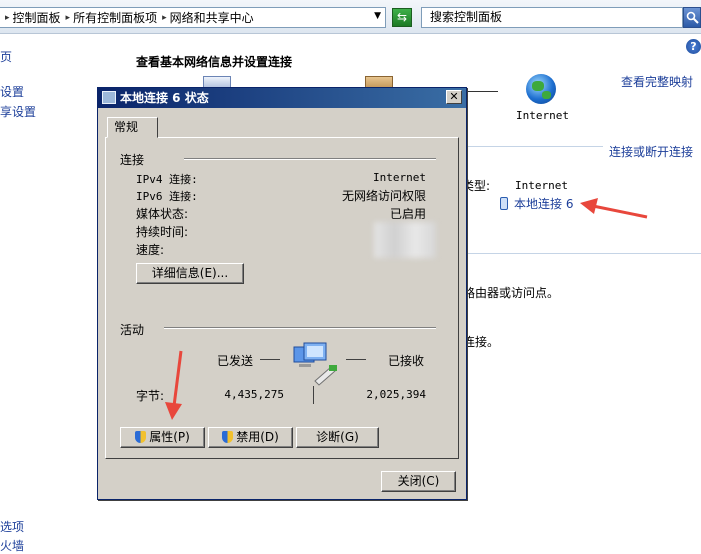 This screenshot has height=554, width=701. I want to click on speed-label: 速度:, so click(150, 250).